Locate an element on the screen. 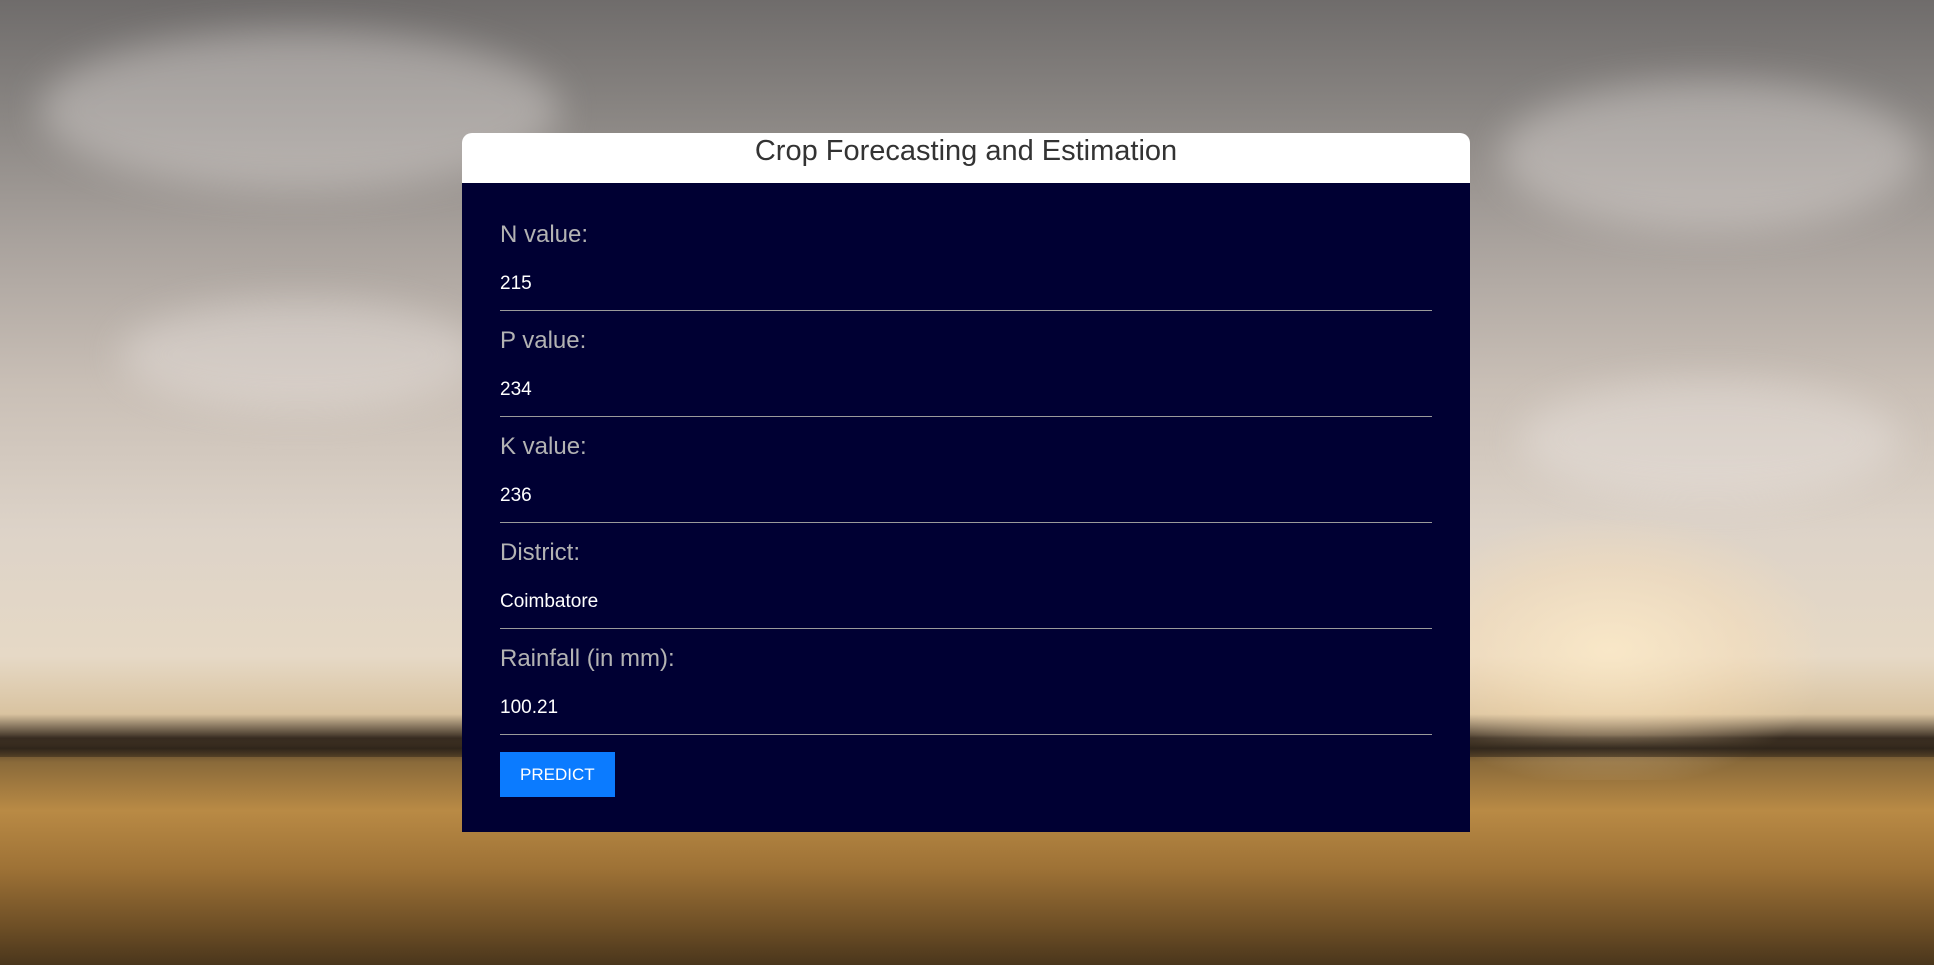 This screenshot has width=1934, height=965. district-input: Coimbatore is located at coordinates (966, 608).